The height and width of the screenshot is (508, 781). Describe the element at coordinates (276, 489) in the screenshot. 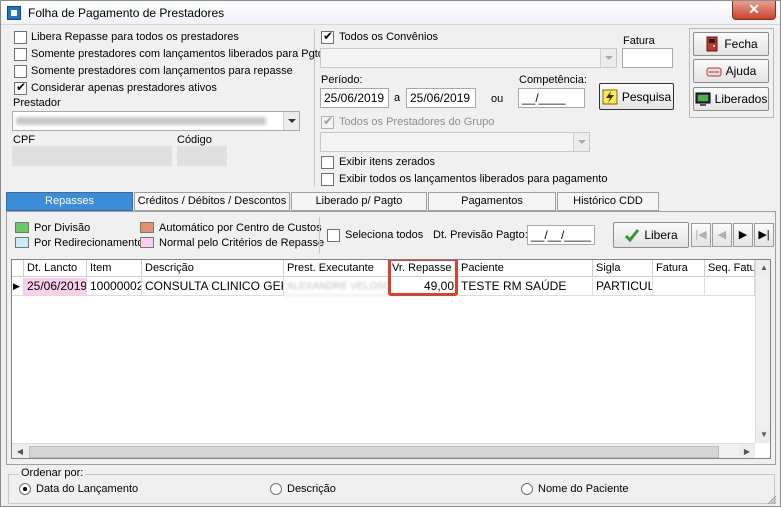

I see `ordenar-descricao-radio` at that location.